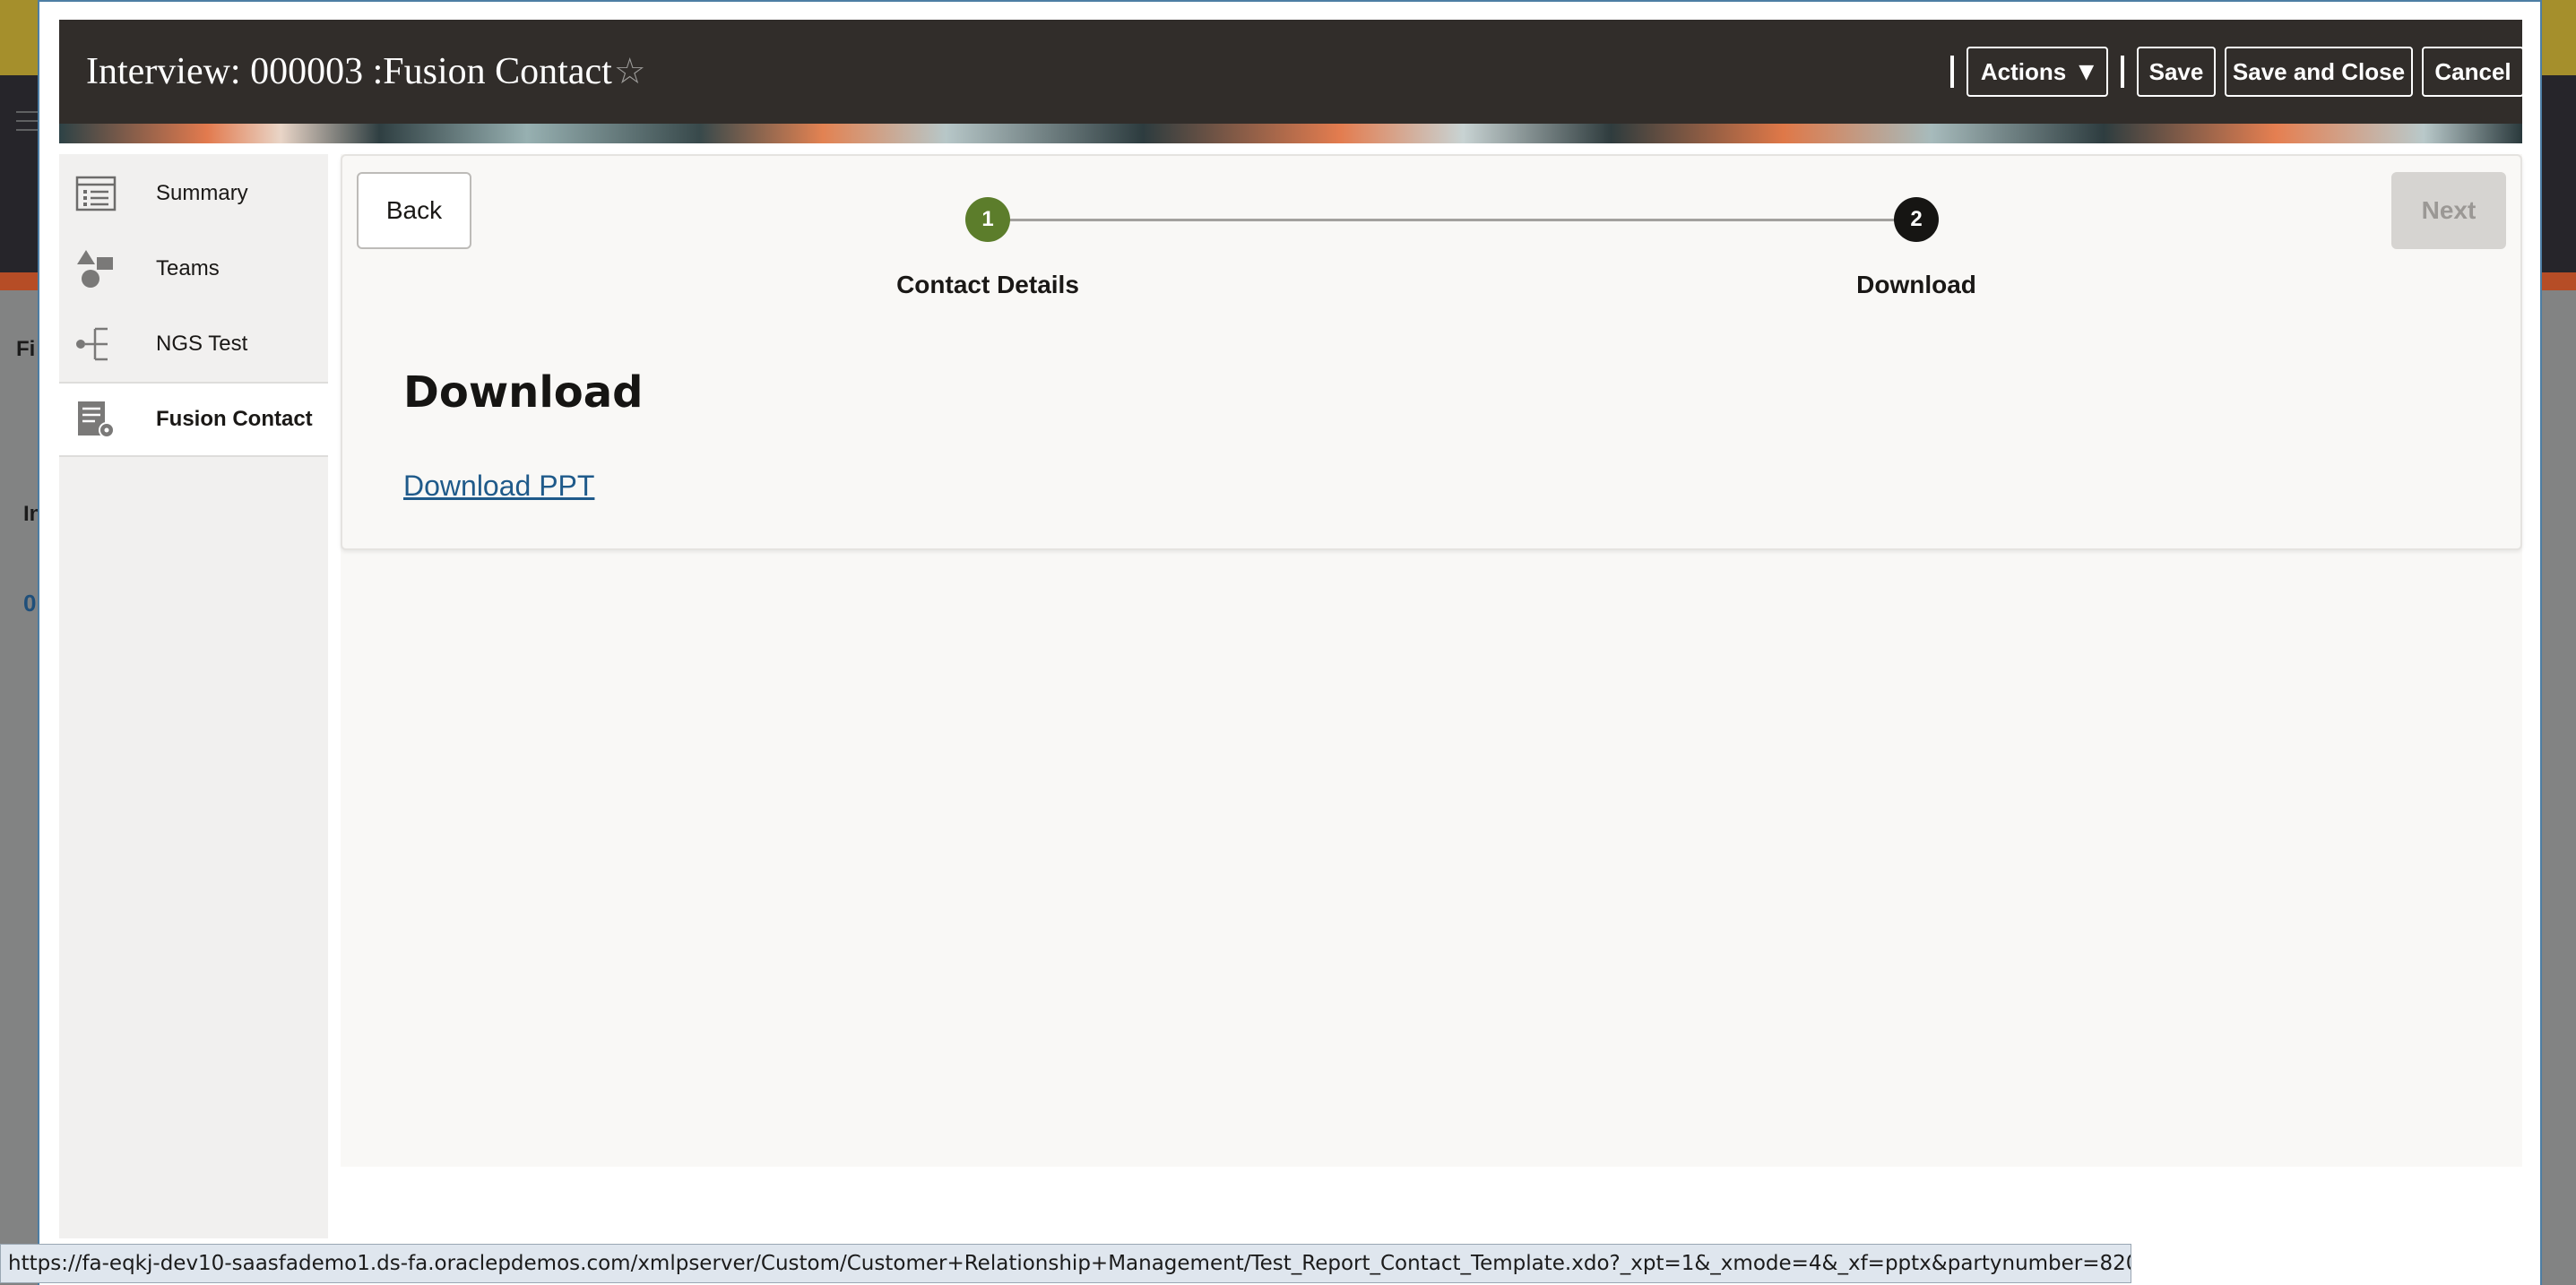 Image resolution: width=2576 pixels, height=1285 pixels. I want to click on next-button: Next, so click(2448, 211).